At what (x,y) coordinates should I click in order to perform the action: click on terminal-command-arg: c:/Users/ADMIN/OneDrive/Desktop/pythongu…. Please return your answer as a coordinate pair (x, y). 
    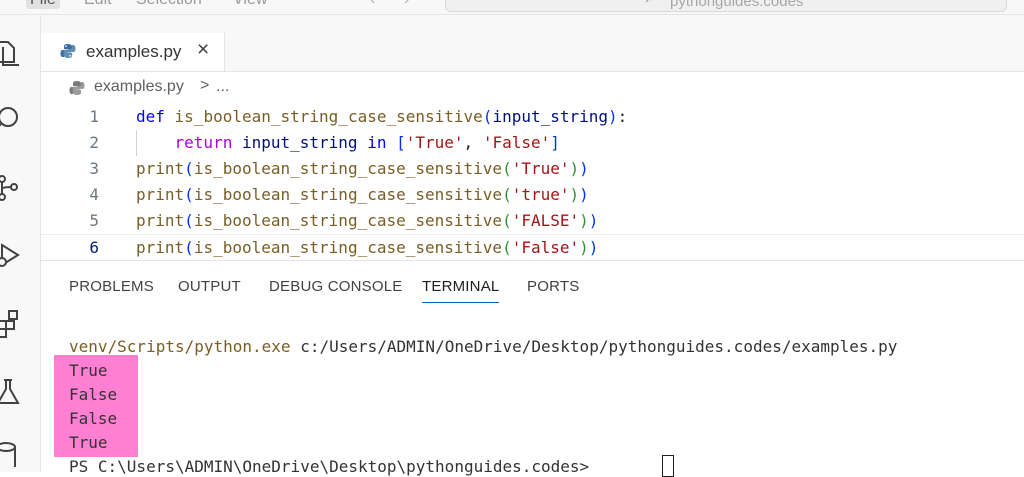
    Looking at the image, I should click on (599, 346).